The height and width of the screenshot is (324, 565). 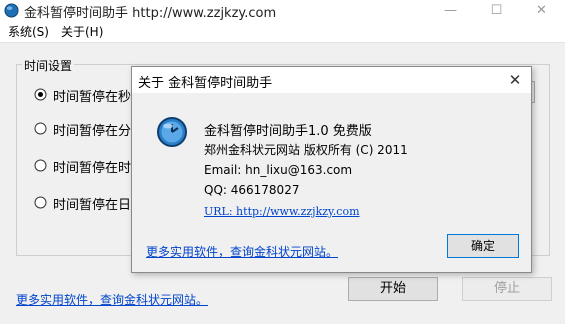 What do you see at coordinates (507, 289) in the screenshot?
I see `stop-button: 停止` at bounding box center [507, 289].